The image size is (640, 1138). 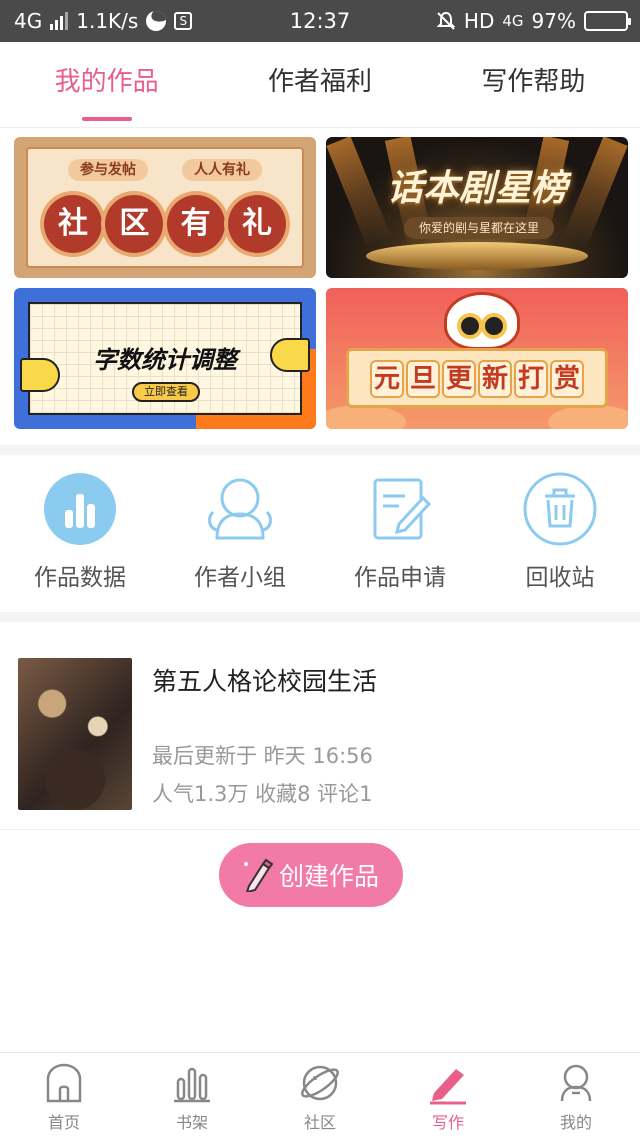 I want to click on edit-document-icon, so click(x=402, y=509).